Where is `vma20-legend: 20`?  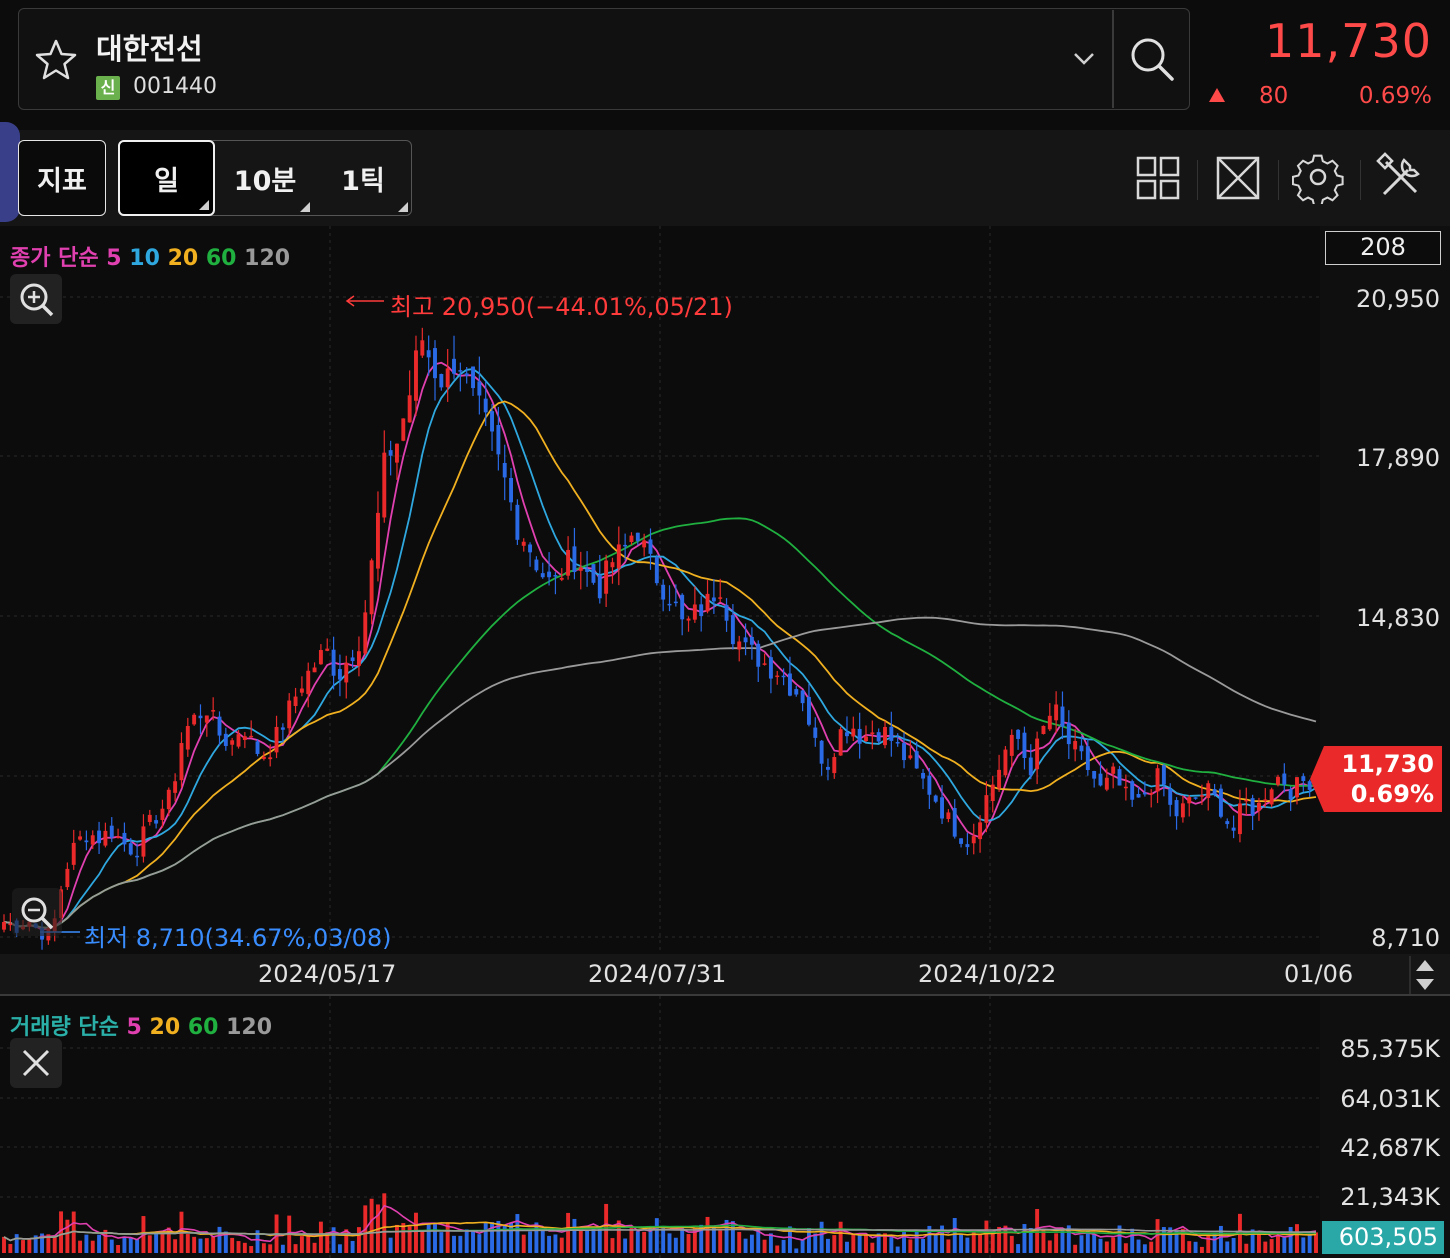 vma20-legend: 20 is located at coordinates (165, 1027).